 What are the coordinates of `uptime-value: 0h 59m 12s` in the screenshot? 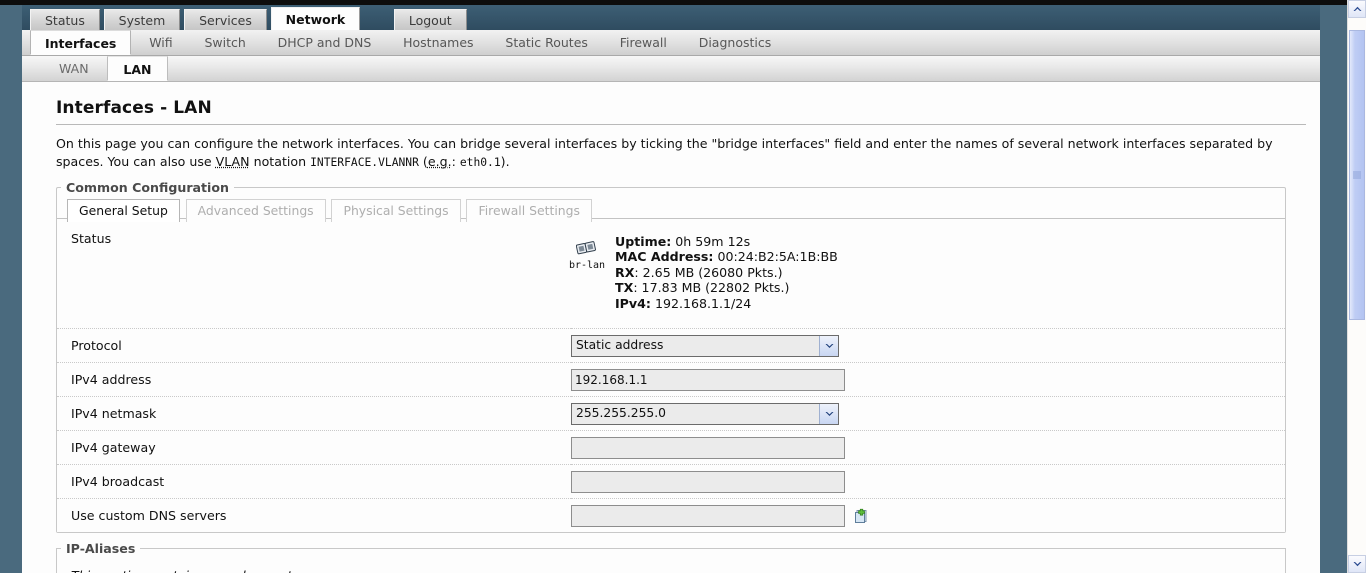 It's located at (711, 241).